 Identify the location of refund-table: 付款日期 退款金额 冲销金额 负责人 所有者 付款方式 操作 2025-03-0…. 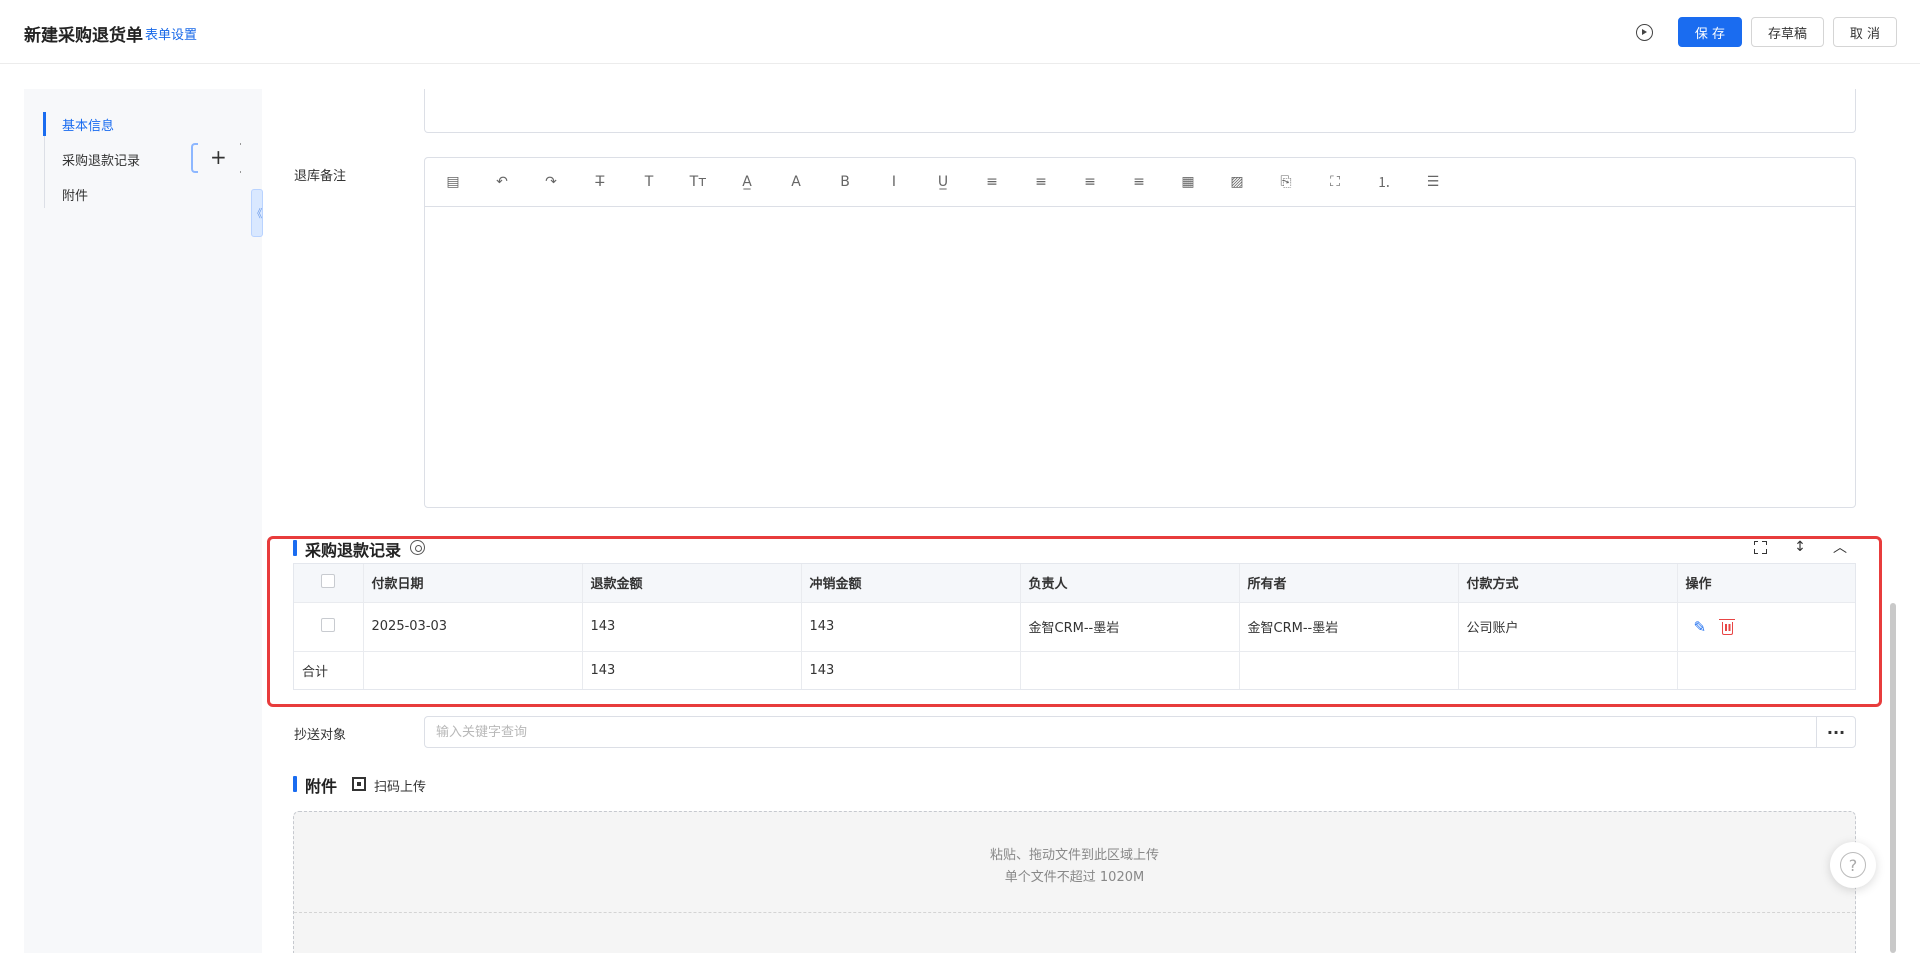
(1074, 626).